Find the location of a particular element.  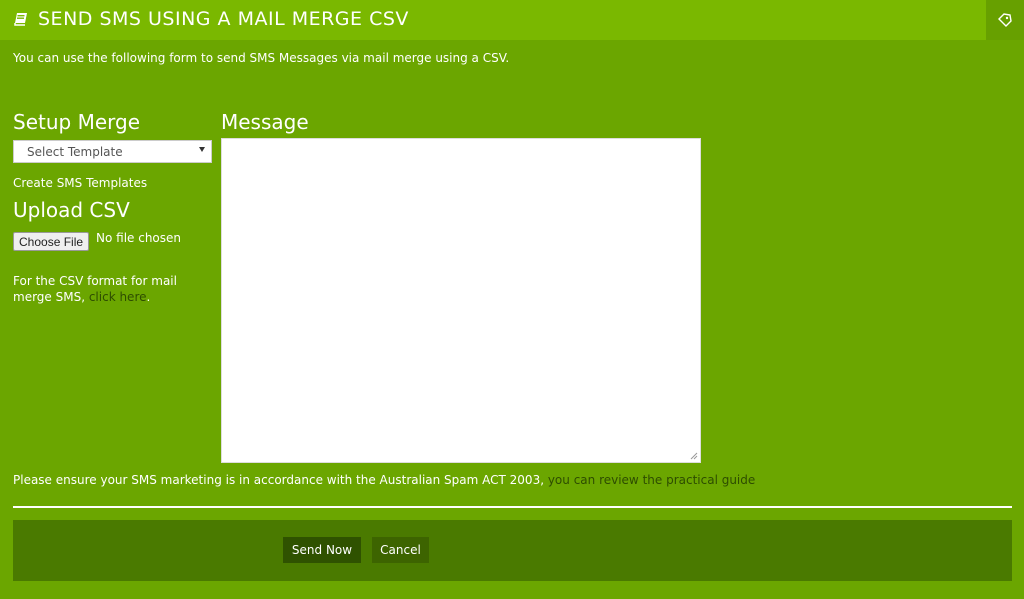

message-heading: Message is located at coordinates (265, 122).